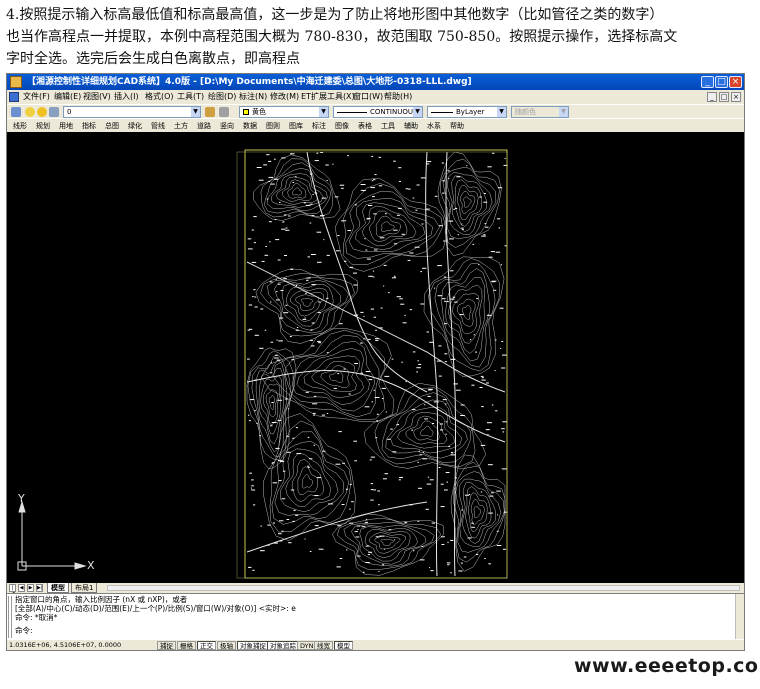  What do you see at coordinates (283, 645) in the screenshot?
I see `status-otrack-button: 对象追踪` at bounding box center [283, 645].